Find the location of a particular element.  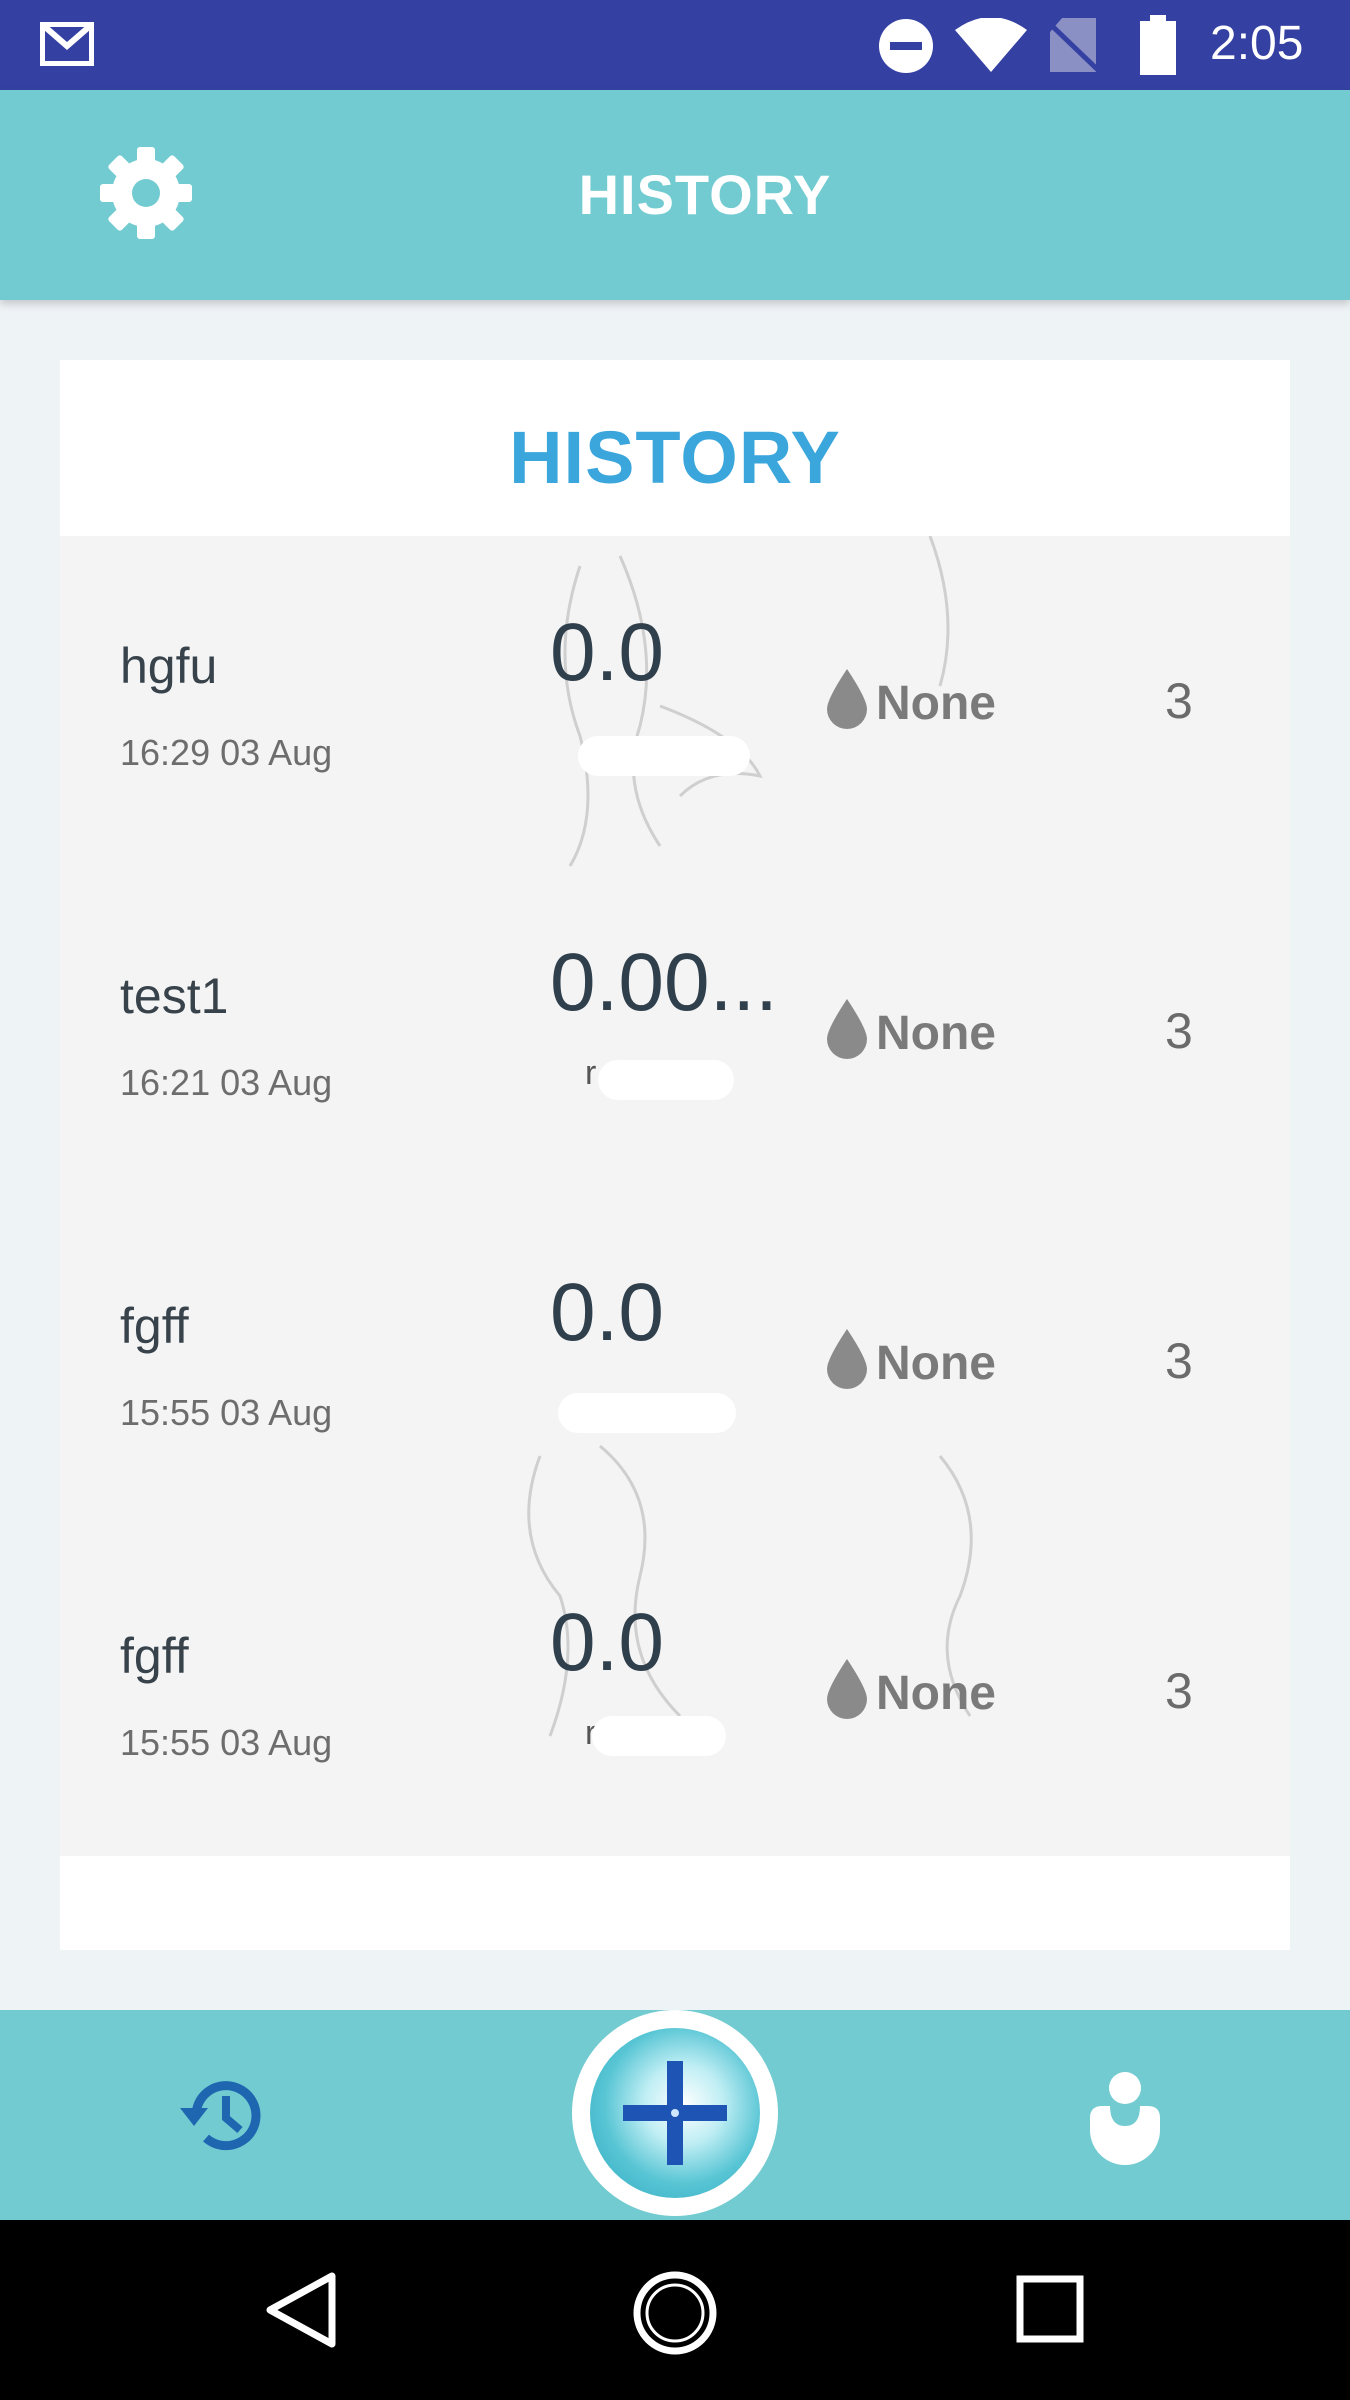

wifi-icon is located at coordinates (991, 45).